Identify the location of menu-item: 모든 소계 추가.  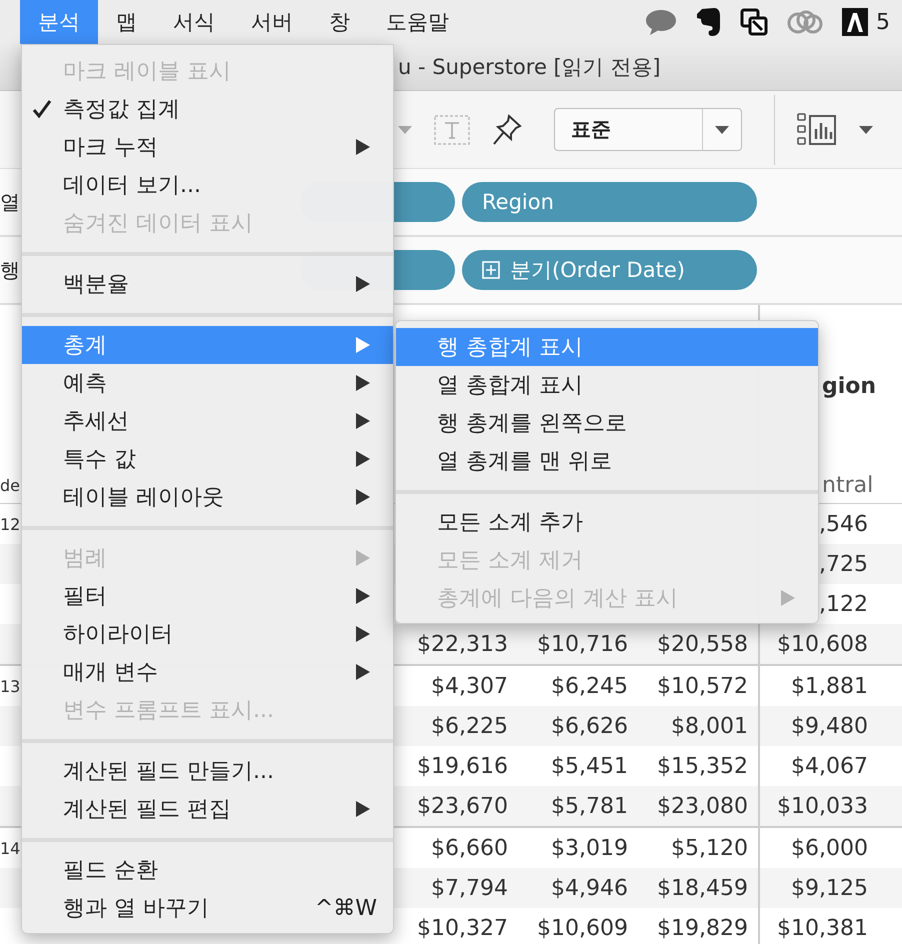
(607, 522).